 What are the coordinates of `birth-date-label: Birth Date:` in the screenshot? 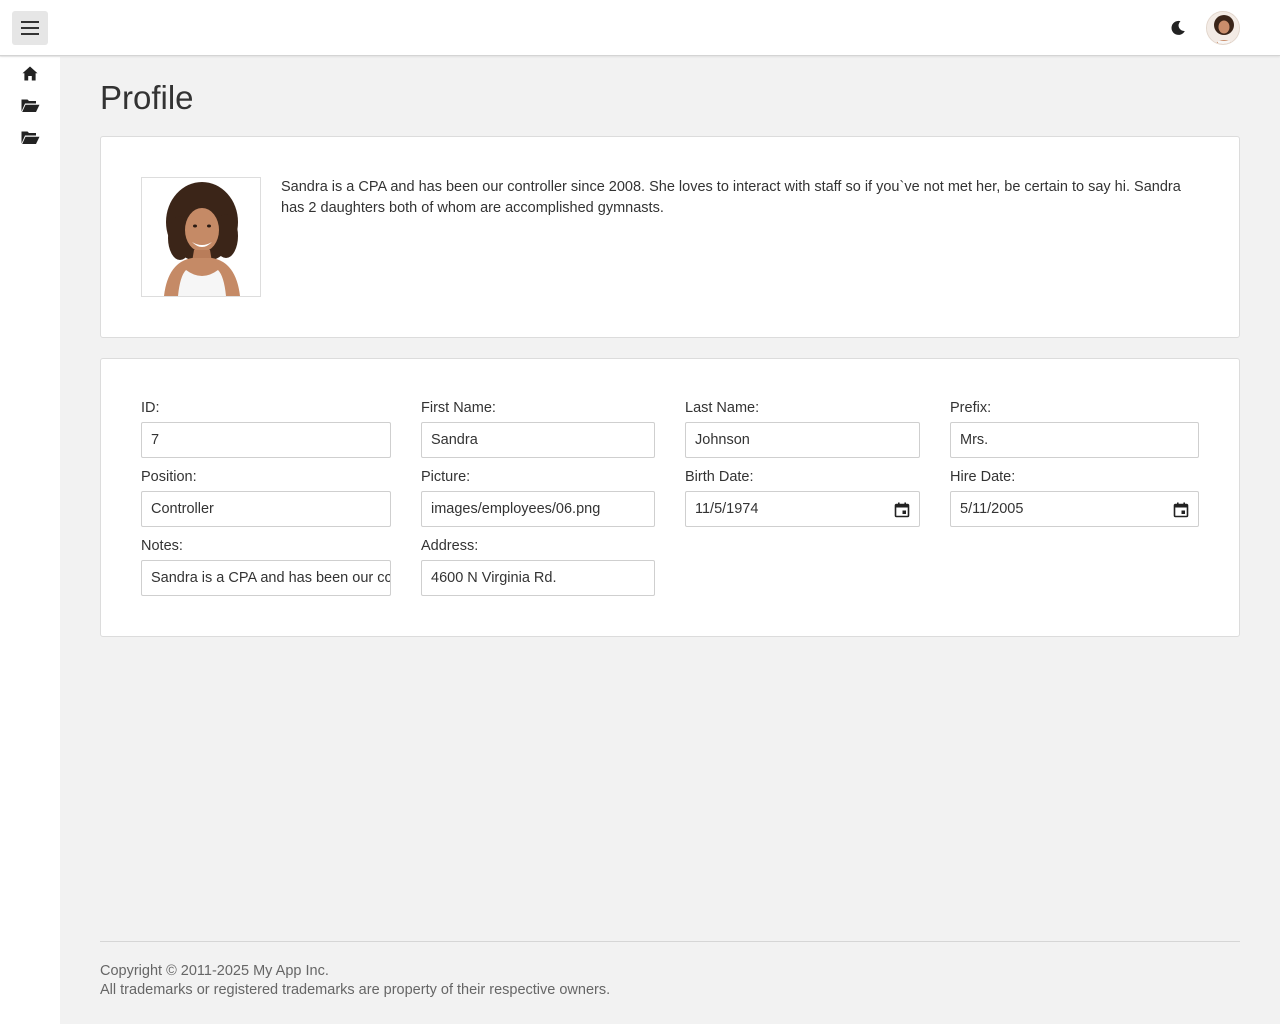 It's located at (719, 477).